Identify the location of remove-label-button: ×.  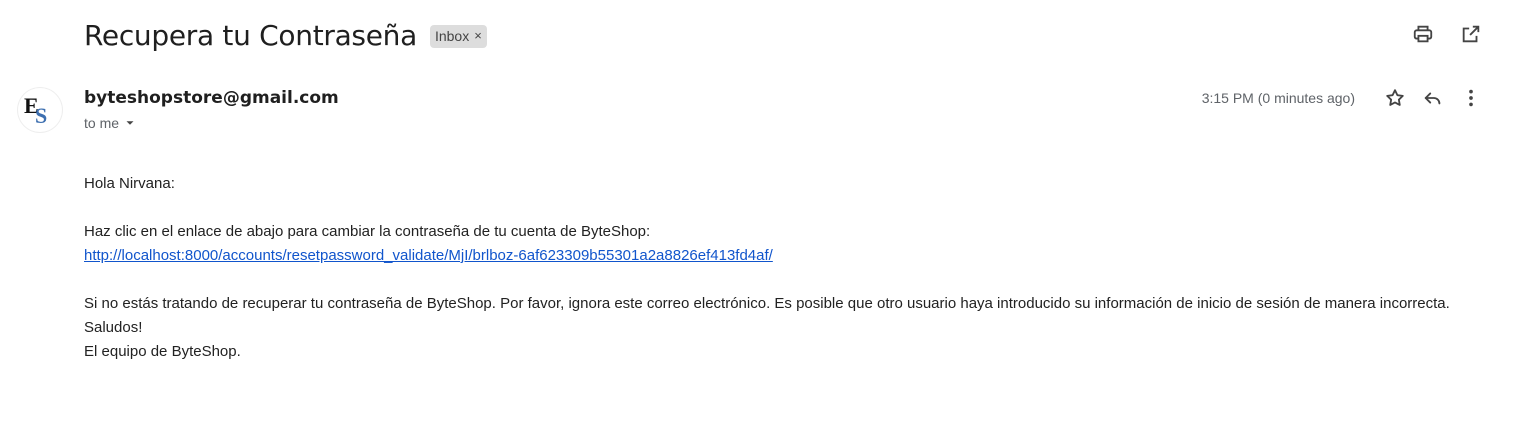
(478, 35).